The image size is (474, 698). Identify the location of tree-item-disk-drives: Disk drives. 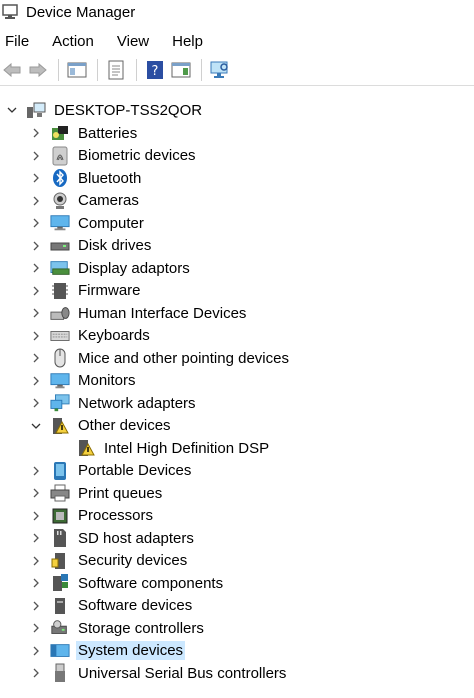
(91, 246).